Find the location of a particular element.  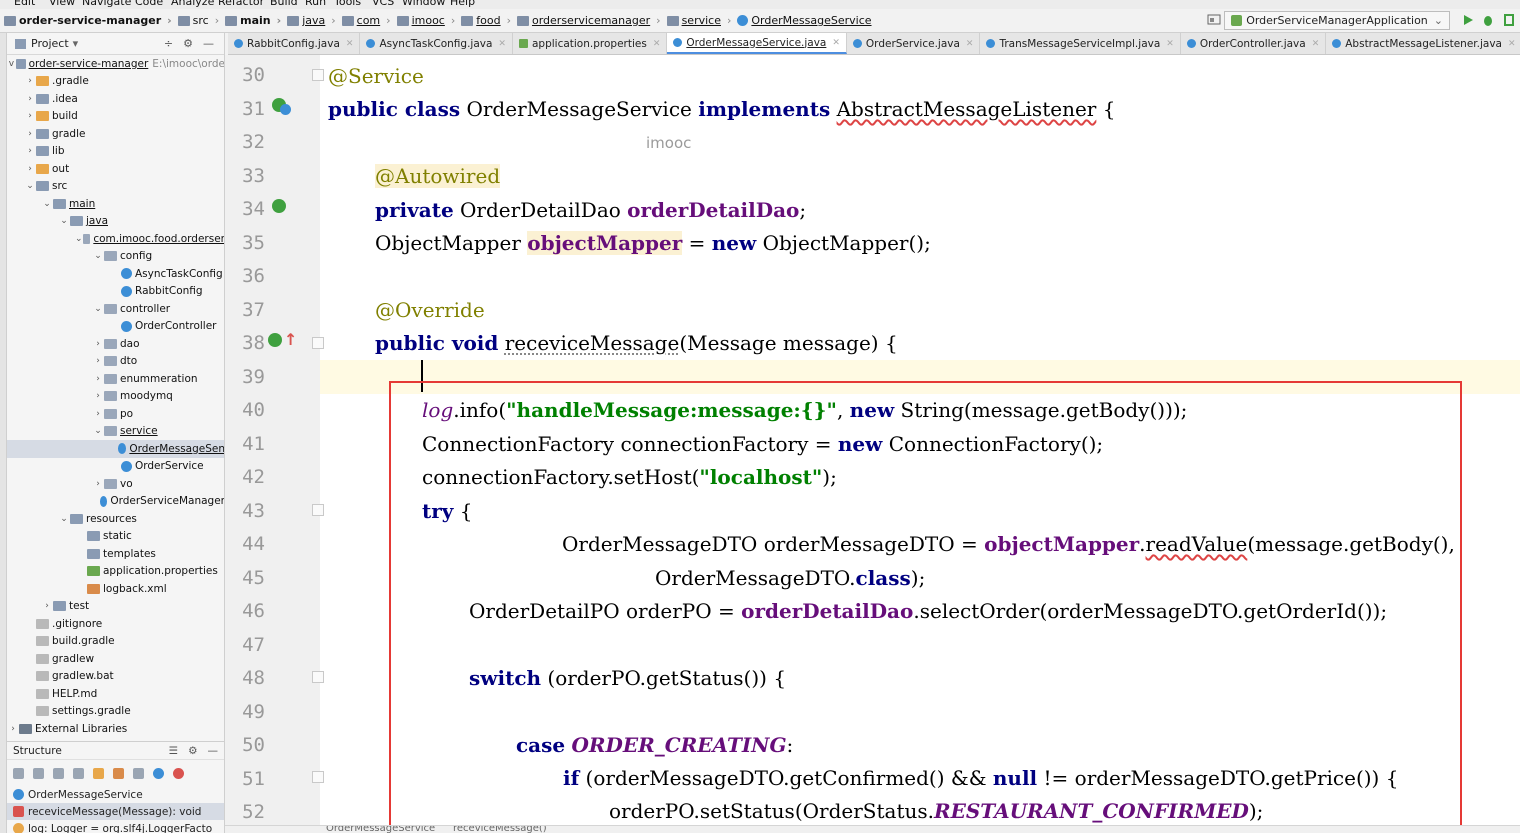

run-configuration-select: OrderServiceManagerApplication ⌄ is located at coordinates (1337, 20).